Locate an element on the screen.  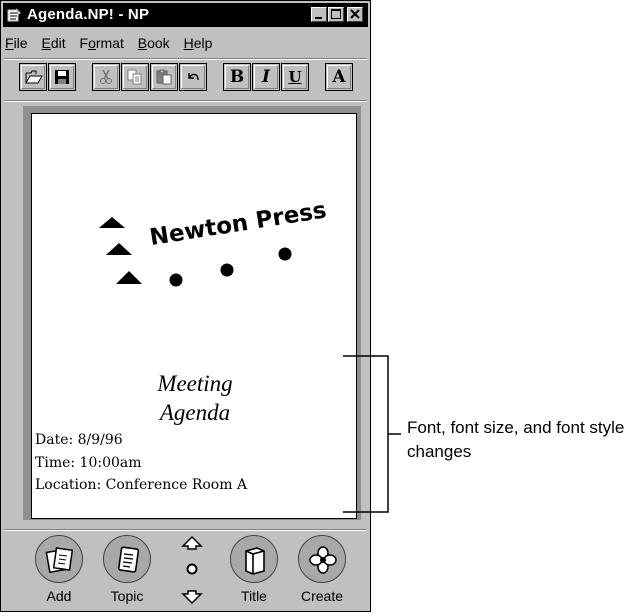
time-line: Time: 10:00am is located at coordinates (88, 463).